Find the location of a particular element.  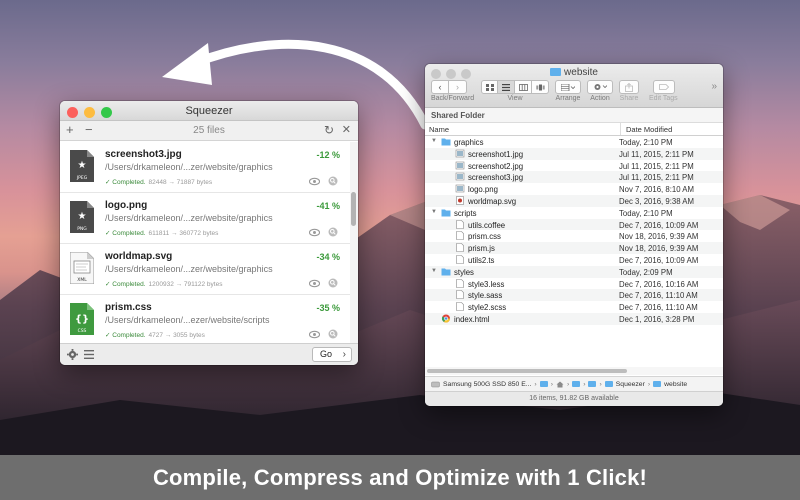

item-date: Jul 11, 2015, 2:11 PM is located at coordinates (656, 166).